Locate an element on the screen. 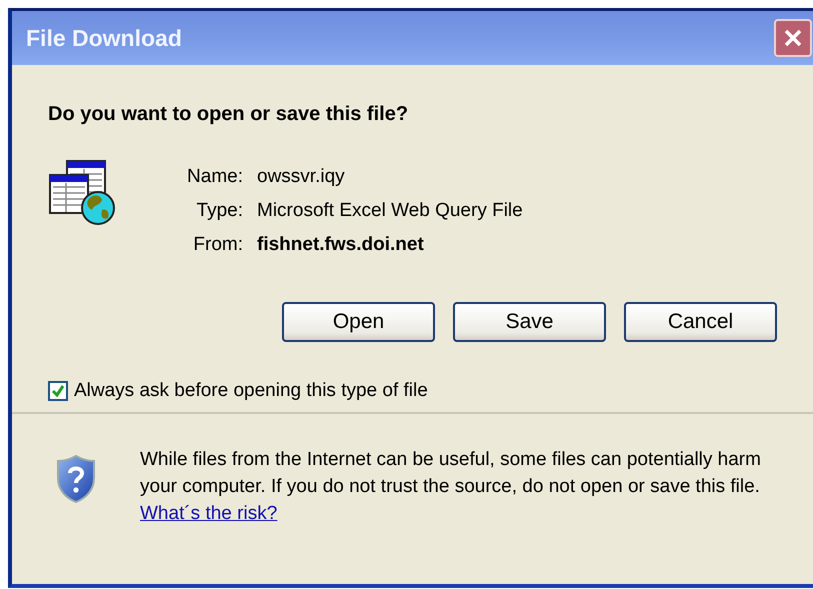 The width and height of the screenshot is (813, 589). window-title: File Download is located at coordinates (104, 38).